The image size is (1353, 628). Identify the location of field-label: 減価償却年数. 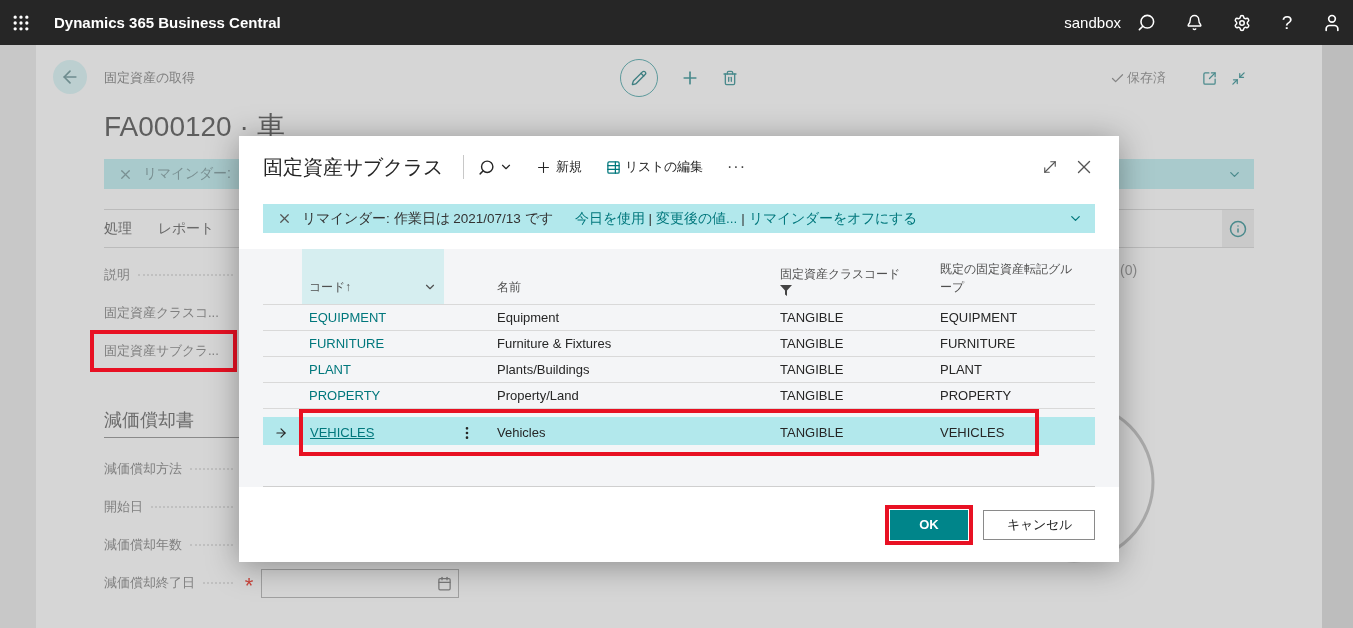
(143, 545).